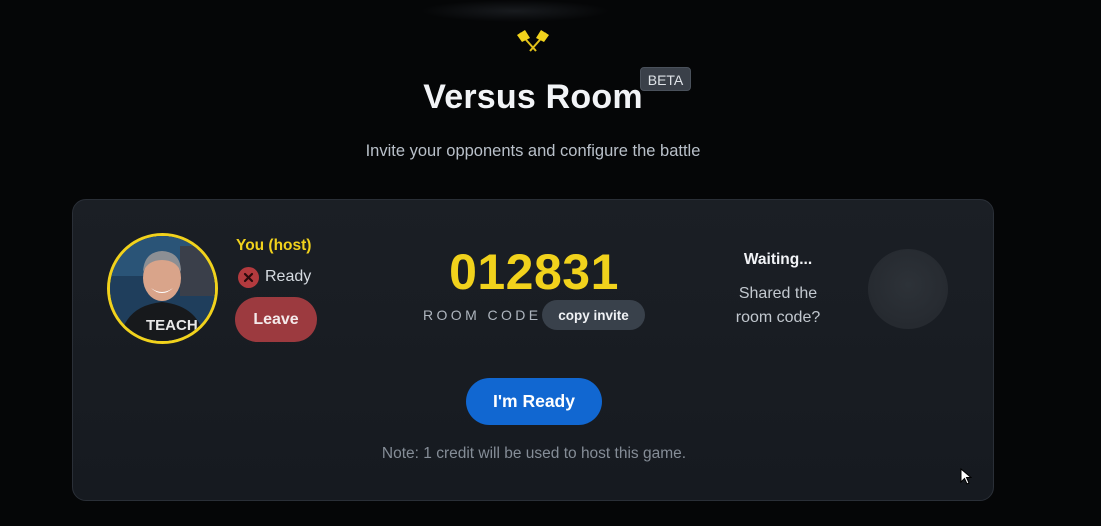  I want to click on opponent-avatar-placeholder, so click(908, 289).